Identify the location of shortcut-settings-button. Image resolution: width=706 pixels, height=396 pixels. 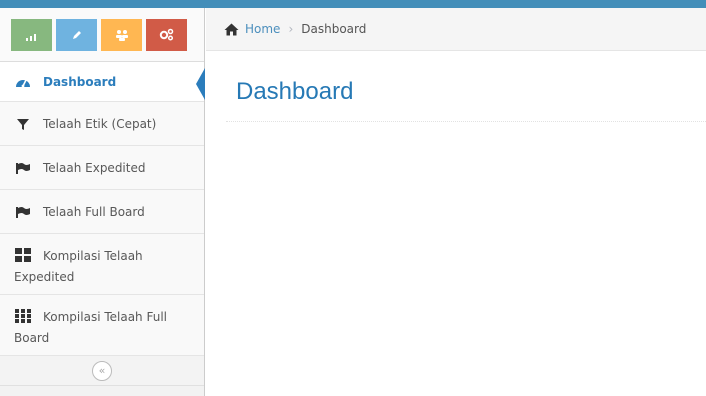
(166, 34).